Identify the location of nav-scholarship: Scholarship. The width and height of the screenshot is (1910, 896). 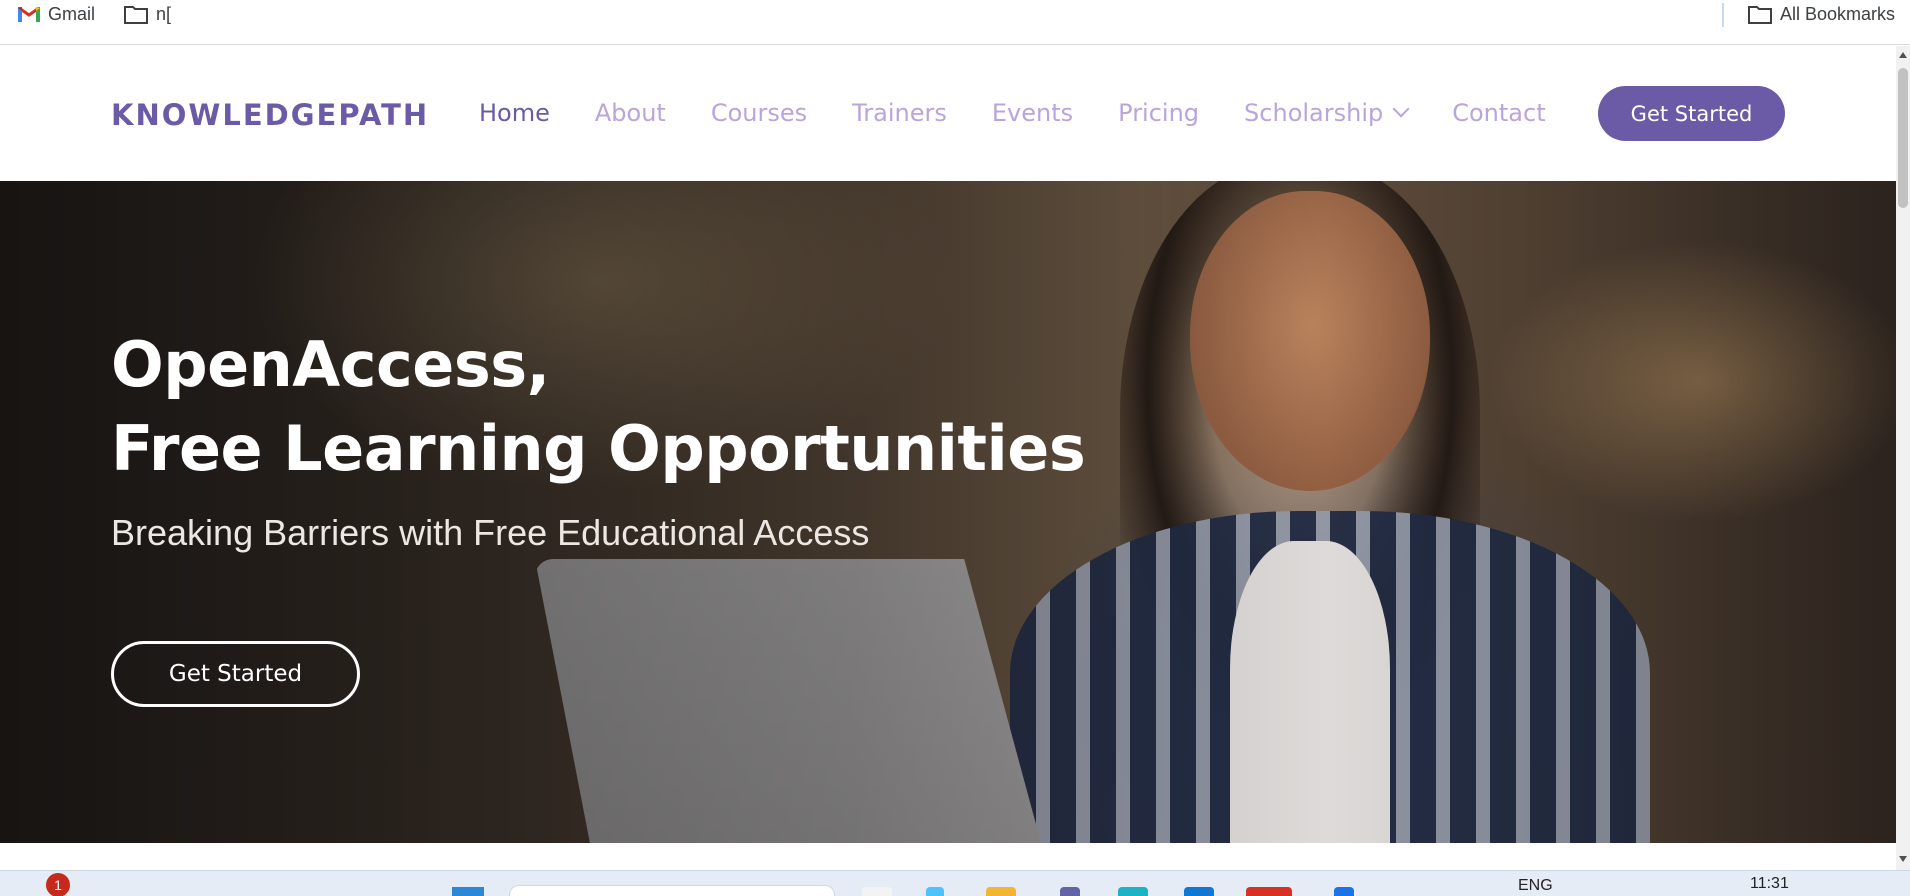
(1327, 113).